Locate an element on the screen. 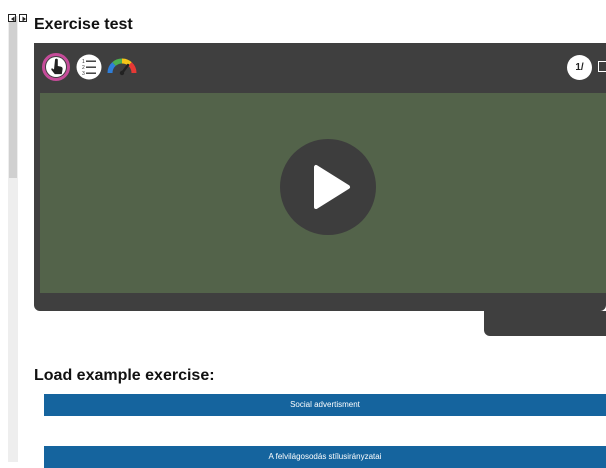 The image size is (606, 468). fullscreen-icon is located at coordinates (602, 66).